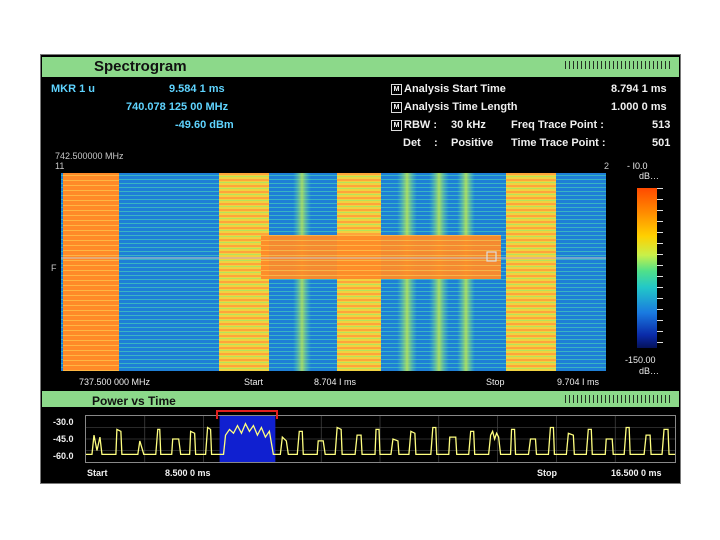 The height and width of the screenshot is (540, 720). Describe the element at coordinates (578, 382) in the screenshot. I see `spectrogram-stop-value: 9.704 I ms` at that location.